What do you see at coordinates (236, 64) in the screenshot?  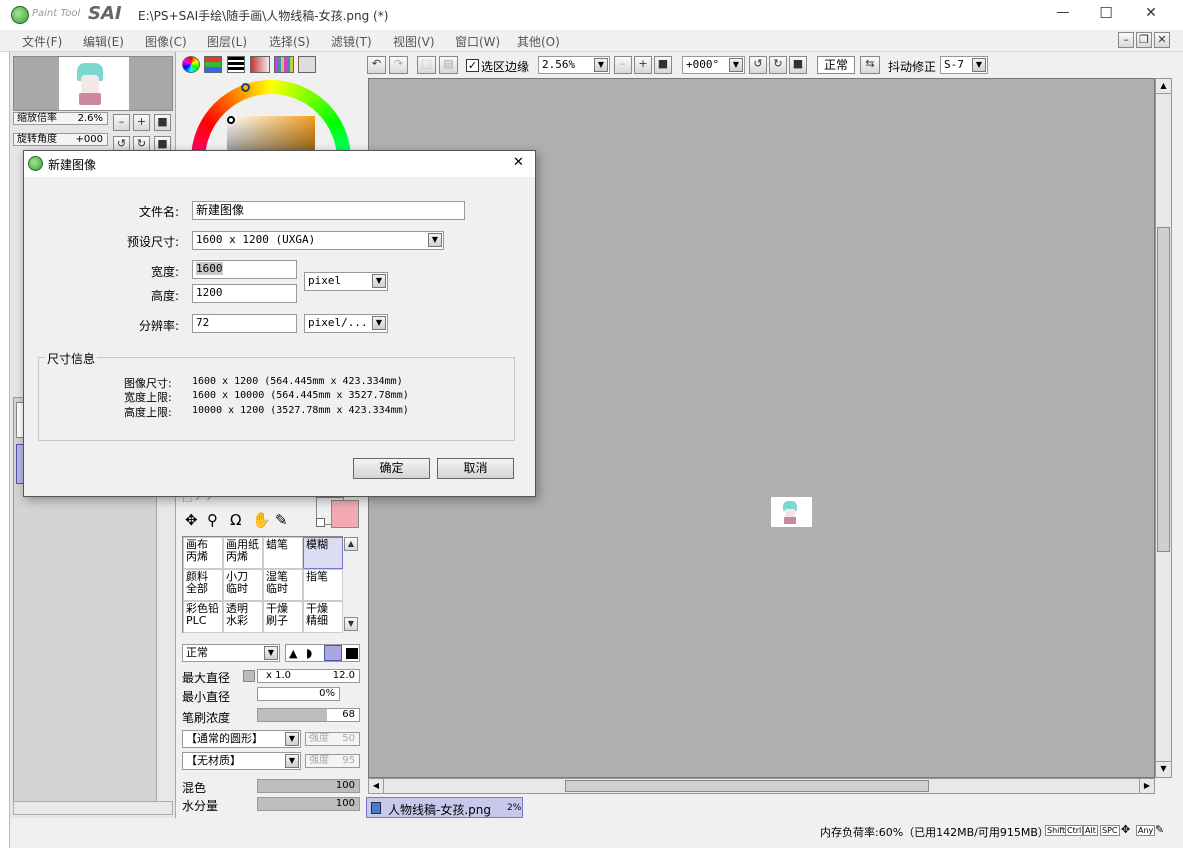 I see `hsv-sliders-icon` at bounding box center [236, 64].